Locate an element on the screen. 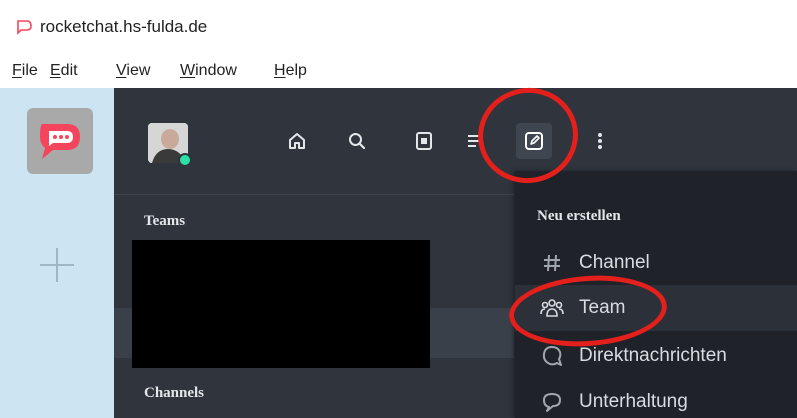 Image resolution: width=797 pixels, height=418 pixels. menu-help: Help is located at coordinates (290, 71).